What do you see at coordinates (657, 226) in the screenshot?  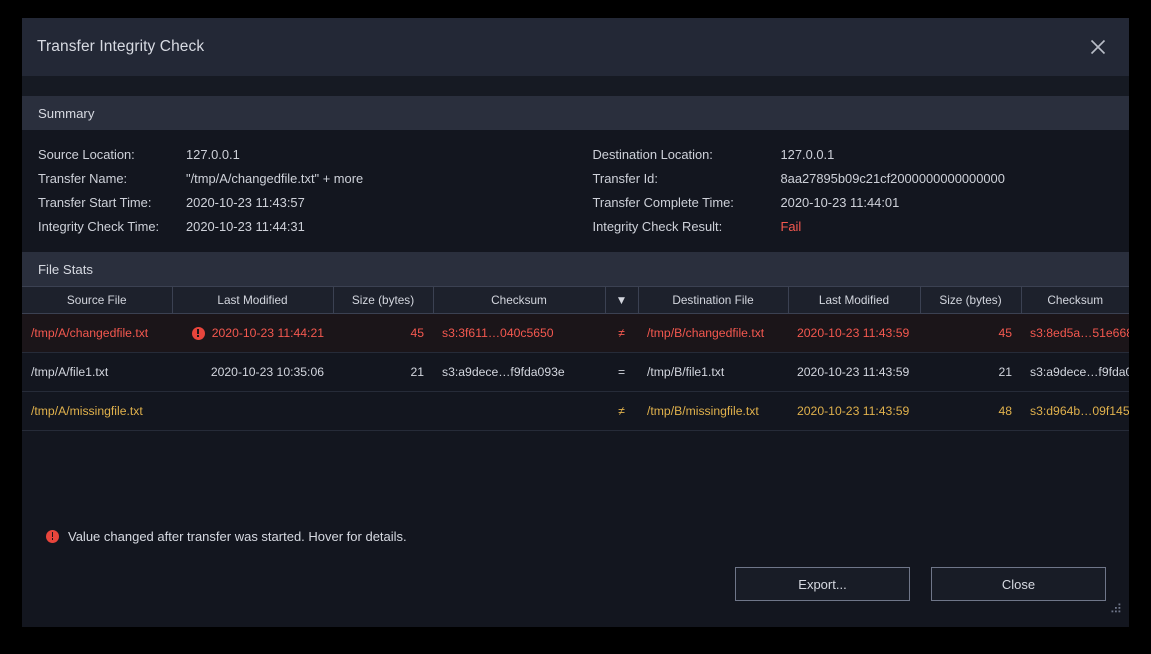 I see `integrity-check-result-label: Integrity Check Result:` at bounding box center [657, 226].